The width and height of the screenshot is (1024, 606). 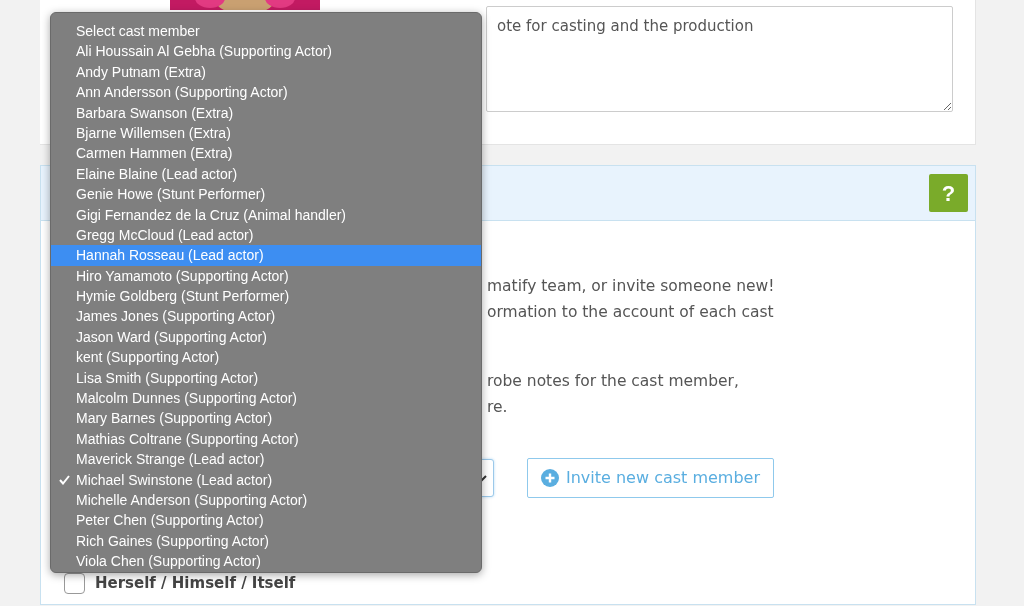 What do you see at coordinates (266, 51) in the screenshot?
I see `dropdown-option: Ali Houssain Al Gebha (Supporting Actor)` at bounding box center [266, 51].